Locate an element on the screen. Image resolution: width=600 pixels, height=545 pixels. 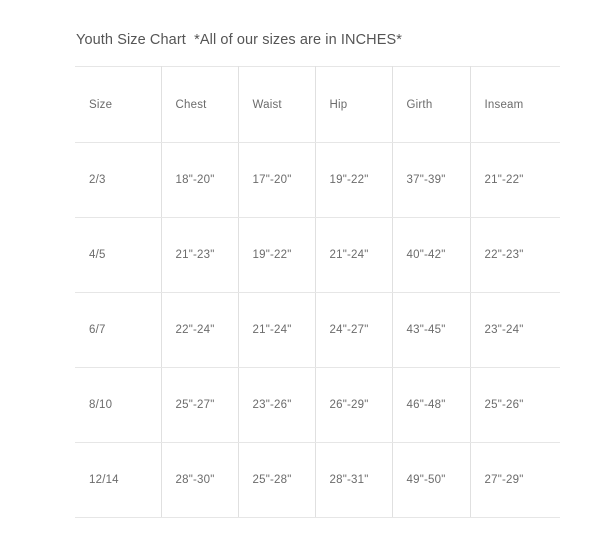
cell-waist: 21"-24" is located at coordinates (277, 330).